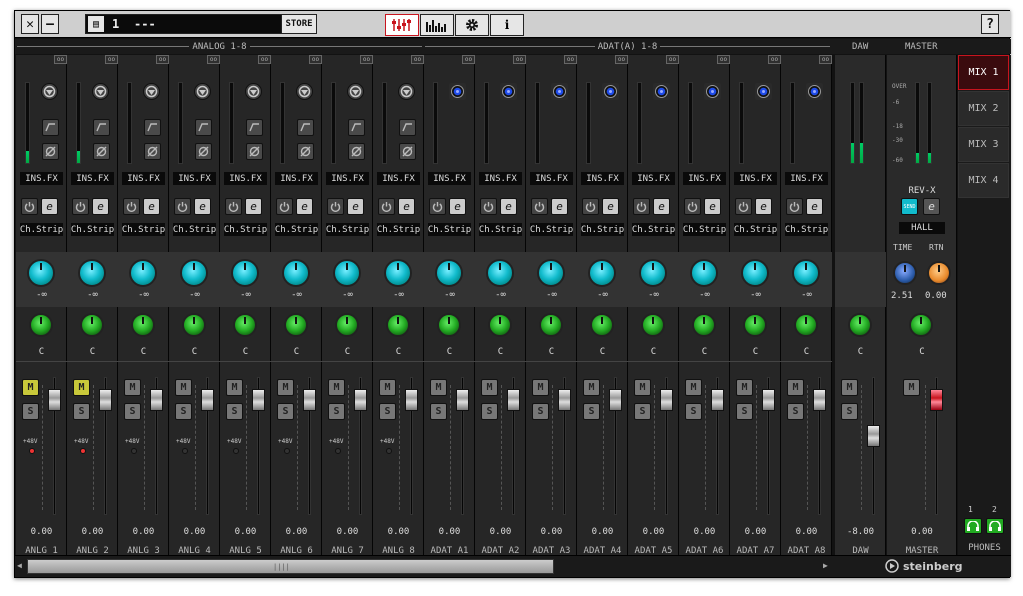 This screenshot has height=596, width=1023. What do you see at coordinates (873, 436) in the screenshot?
I see `daw-fader` at bounding box center [873, 436].